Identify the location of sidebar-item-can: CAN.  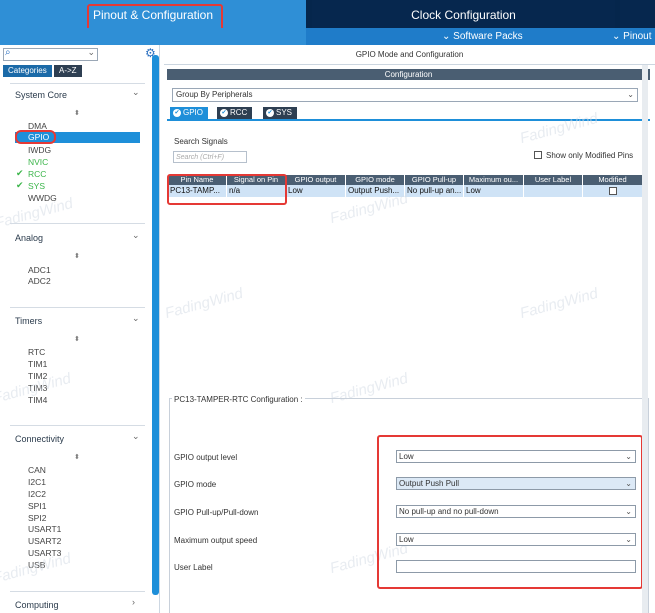
(37, 470).